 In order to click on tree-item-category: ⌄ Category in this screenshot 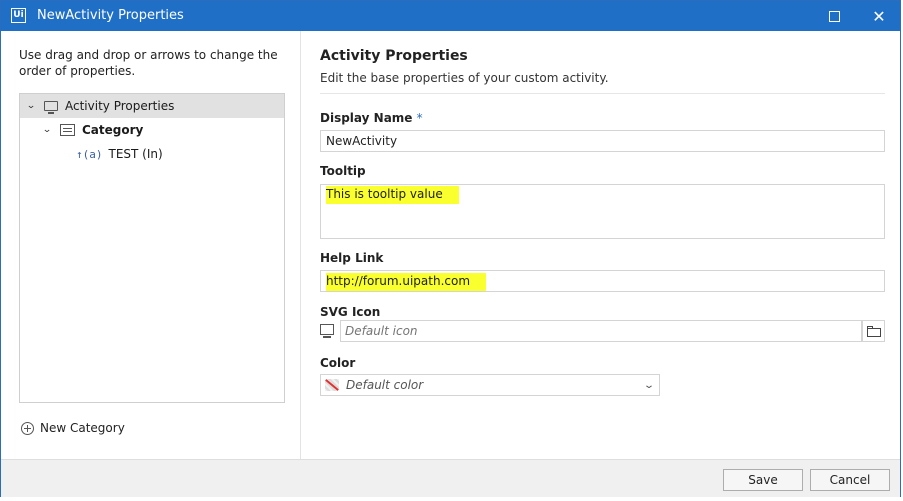, I will do `click(152, 130)`.